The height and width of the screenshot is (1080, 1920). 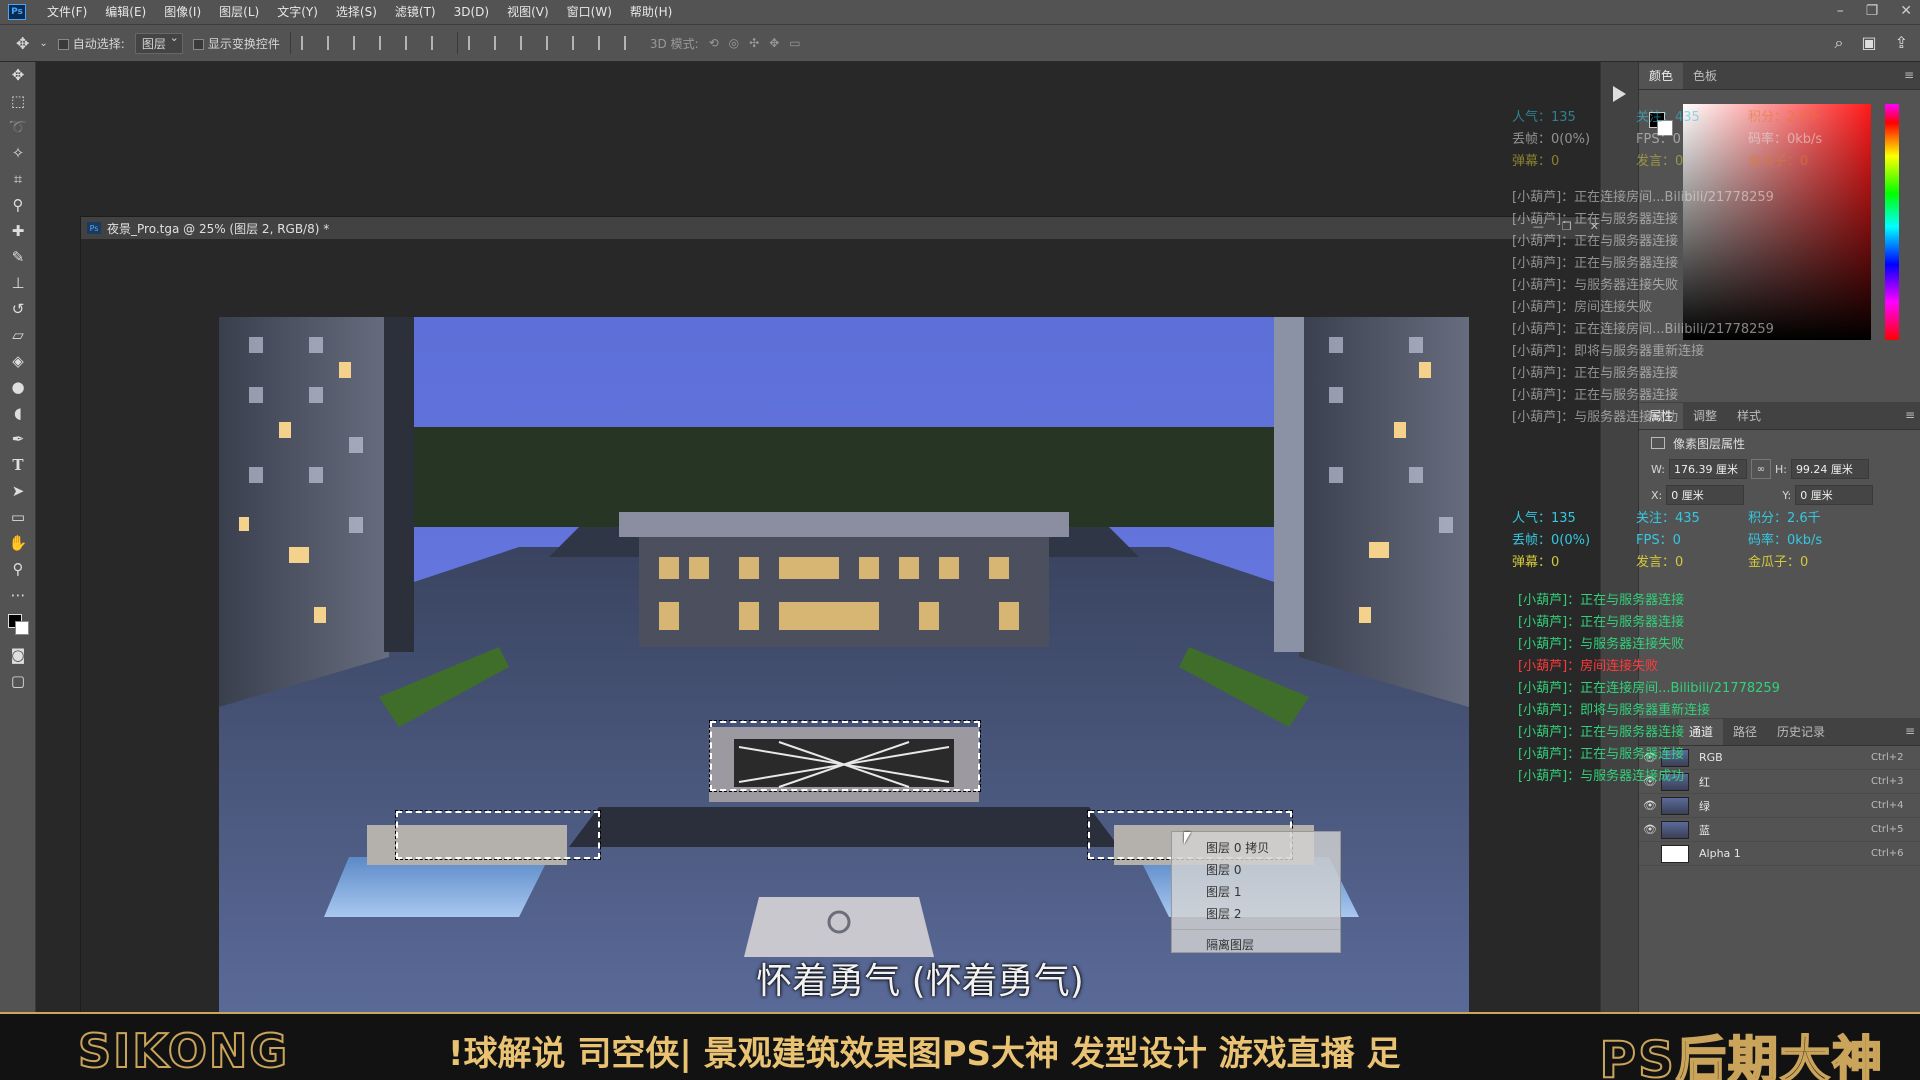 I want to click on blur-tool-icon: ●, so click(x=18, y=387).